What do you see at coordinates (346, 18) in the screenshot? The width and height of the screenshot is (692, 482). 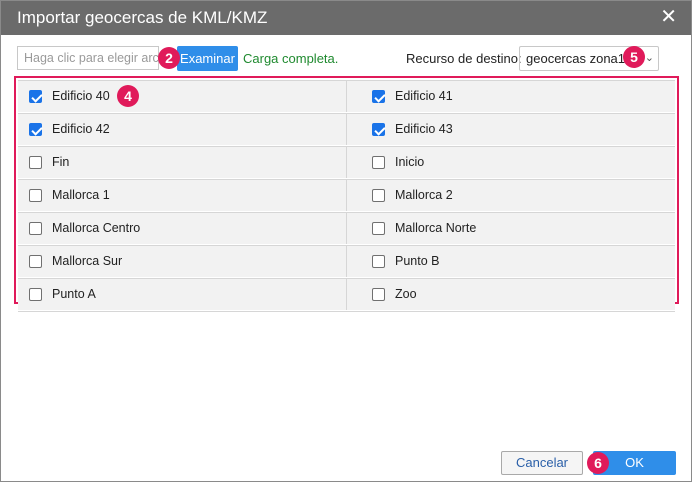 I see `dialog-titlebar: Importar geocercas de KML/KMZ ✕` at bounding box center [346, 18].